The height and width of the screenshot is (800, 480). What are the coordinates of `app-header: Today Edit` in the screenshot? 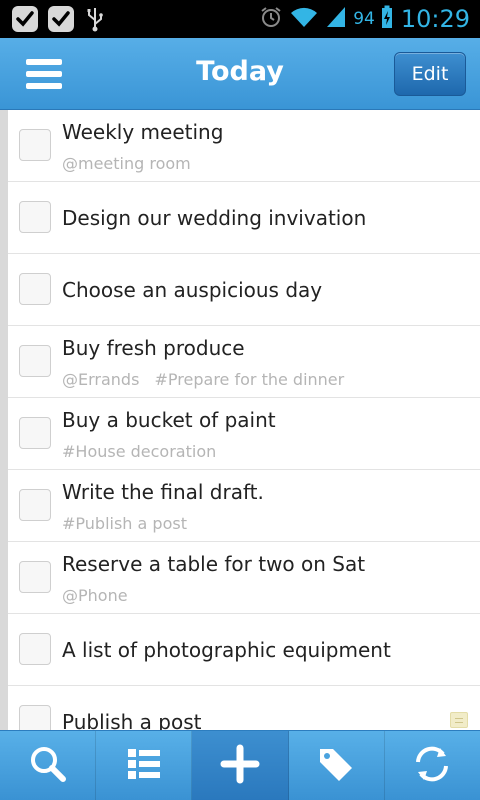 It's located at (240, 74).